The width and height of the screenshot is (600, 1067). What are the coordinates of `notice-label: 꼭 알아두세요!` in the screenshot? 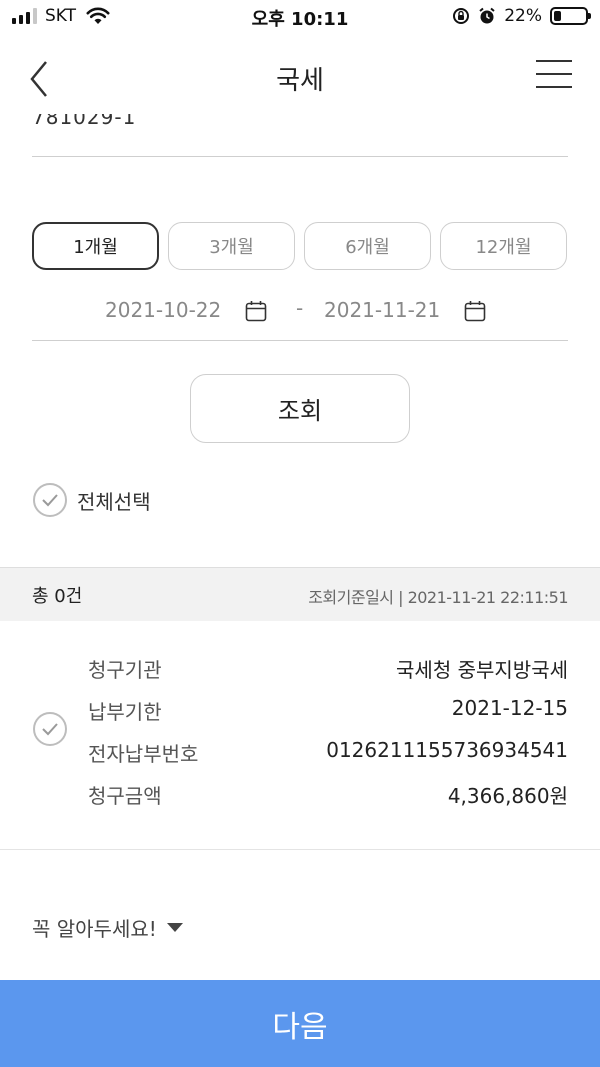 It's located at (94, 929).